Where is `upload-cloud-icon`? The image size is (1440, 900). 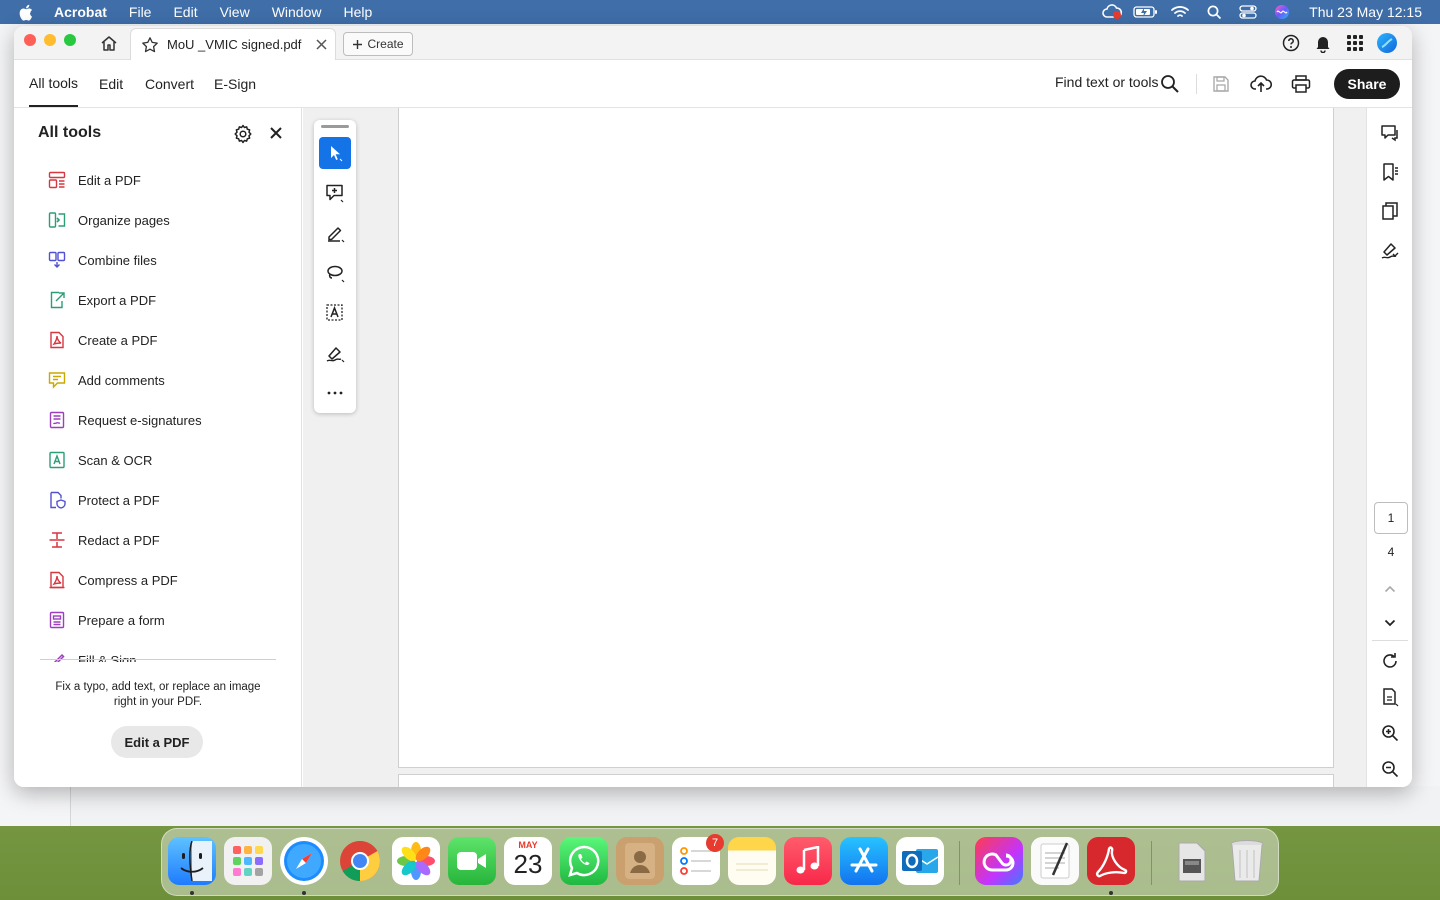 upload-cloud-icon is located at coordinates (1261, 84).